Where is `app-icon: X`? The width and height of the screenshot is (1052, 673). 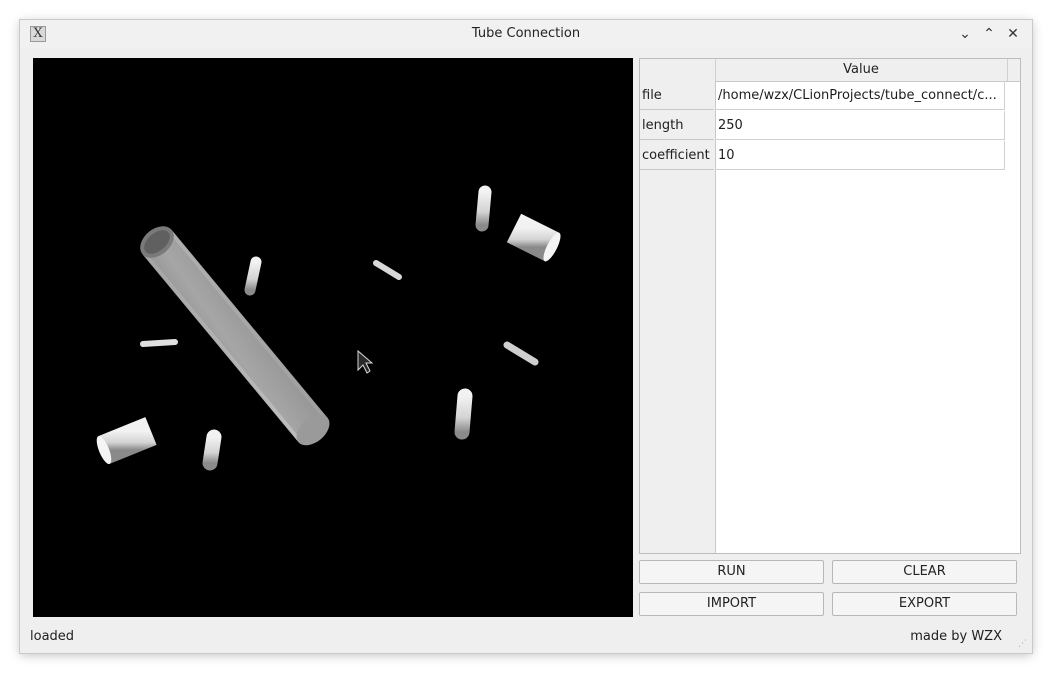 app-icon: X is located at coordinates (38, 34).